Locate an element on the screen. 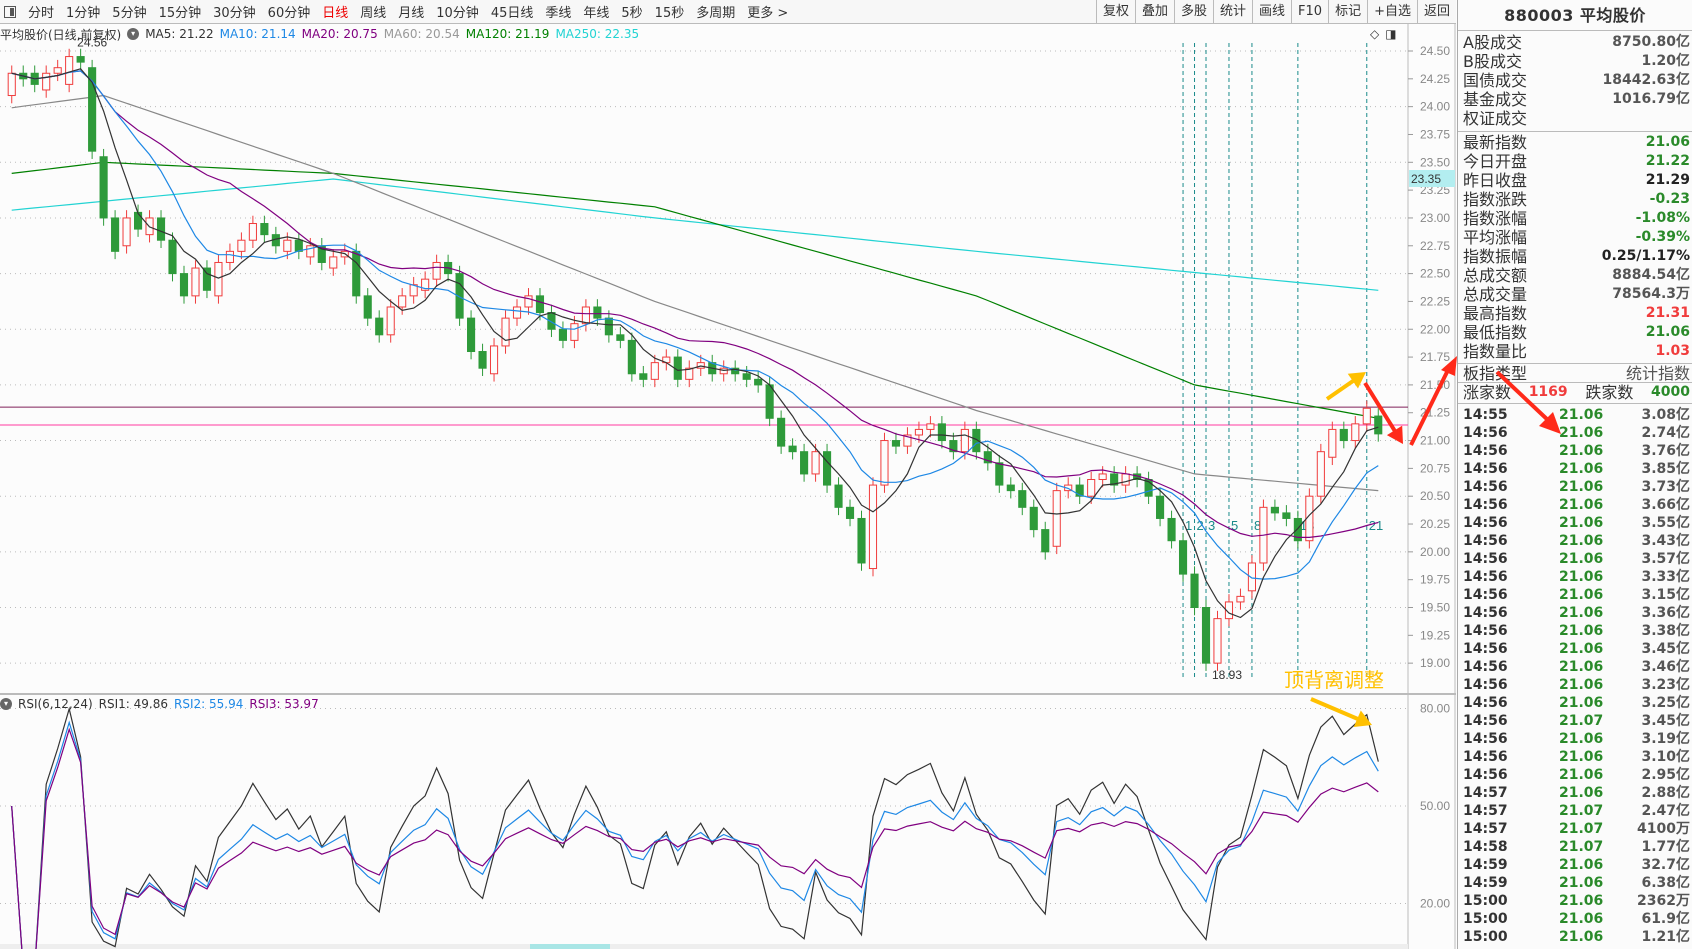 The width and height of the screenshot is (1692, 949). scrollbar-thumb is located at coordinates (570, 946).